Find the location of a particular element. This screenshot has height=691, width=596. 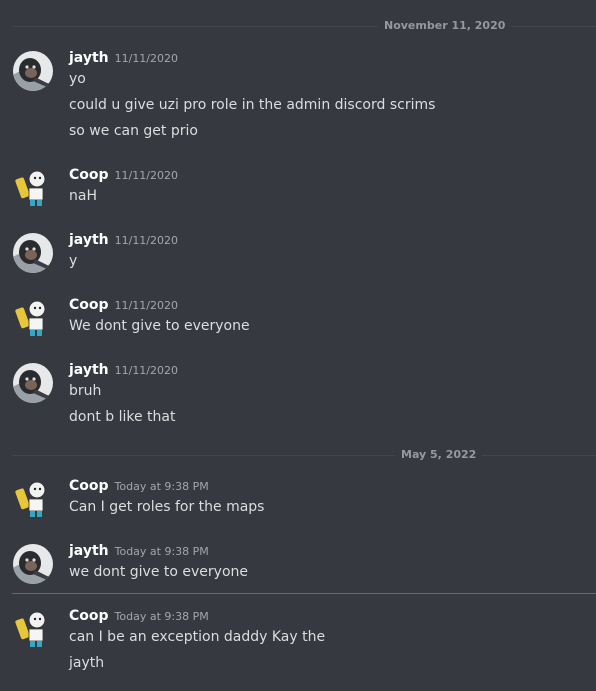

message-text: naH is located at coordinates (83, 196).